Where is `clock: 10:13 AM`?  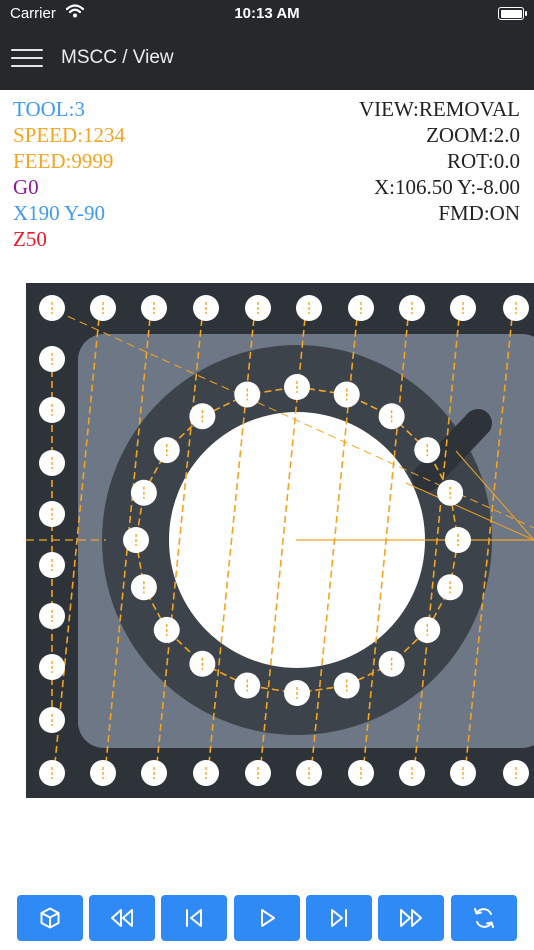
clock: 10:13 AM is located at coordinates (267, 13).